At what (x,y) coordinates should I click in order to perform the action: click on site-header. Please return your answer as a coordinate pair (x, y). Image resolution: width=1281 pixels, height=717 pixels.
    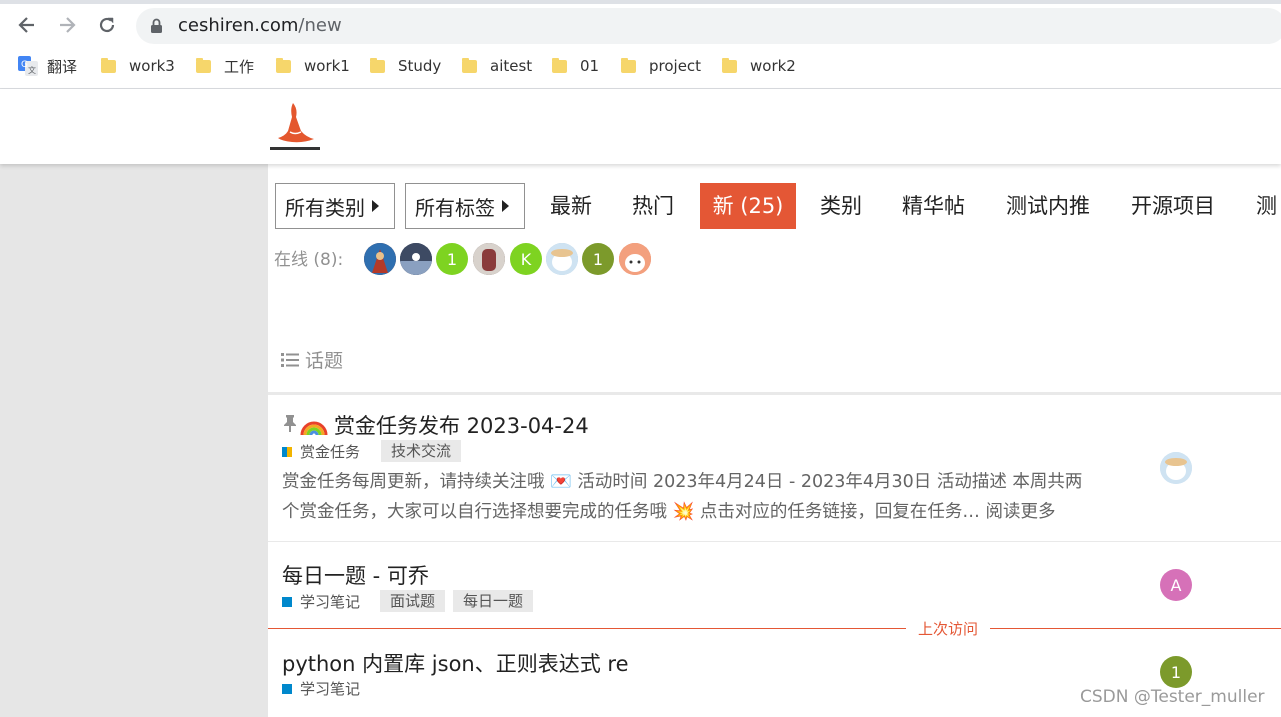
    Looking at the image, I should click on (640, 126).